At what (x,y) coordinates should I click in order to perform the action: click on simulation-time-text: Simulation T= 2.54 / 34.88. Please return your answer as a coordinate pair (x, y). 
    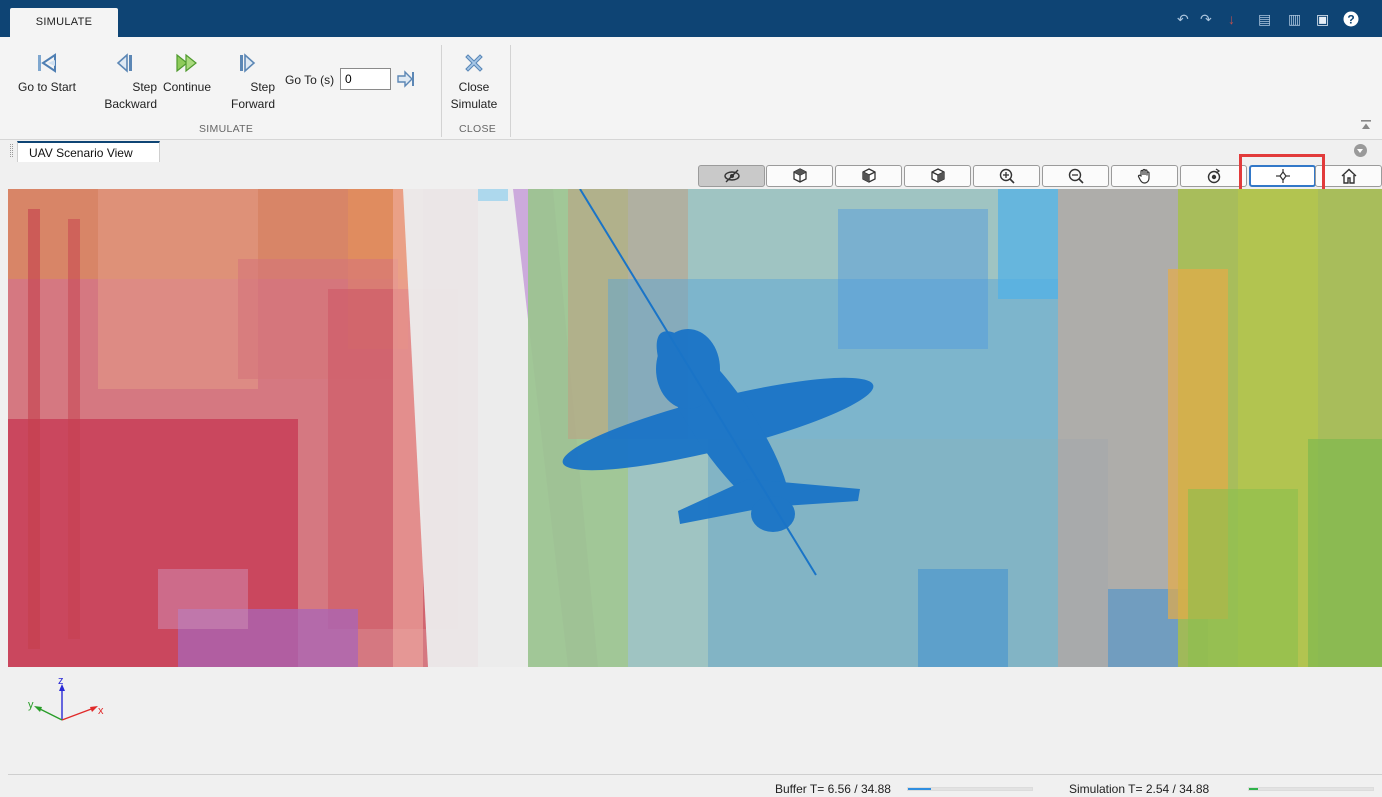
    Looking at the image, I should click on (1139, 789).